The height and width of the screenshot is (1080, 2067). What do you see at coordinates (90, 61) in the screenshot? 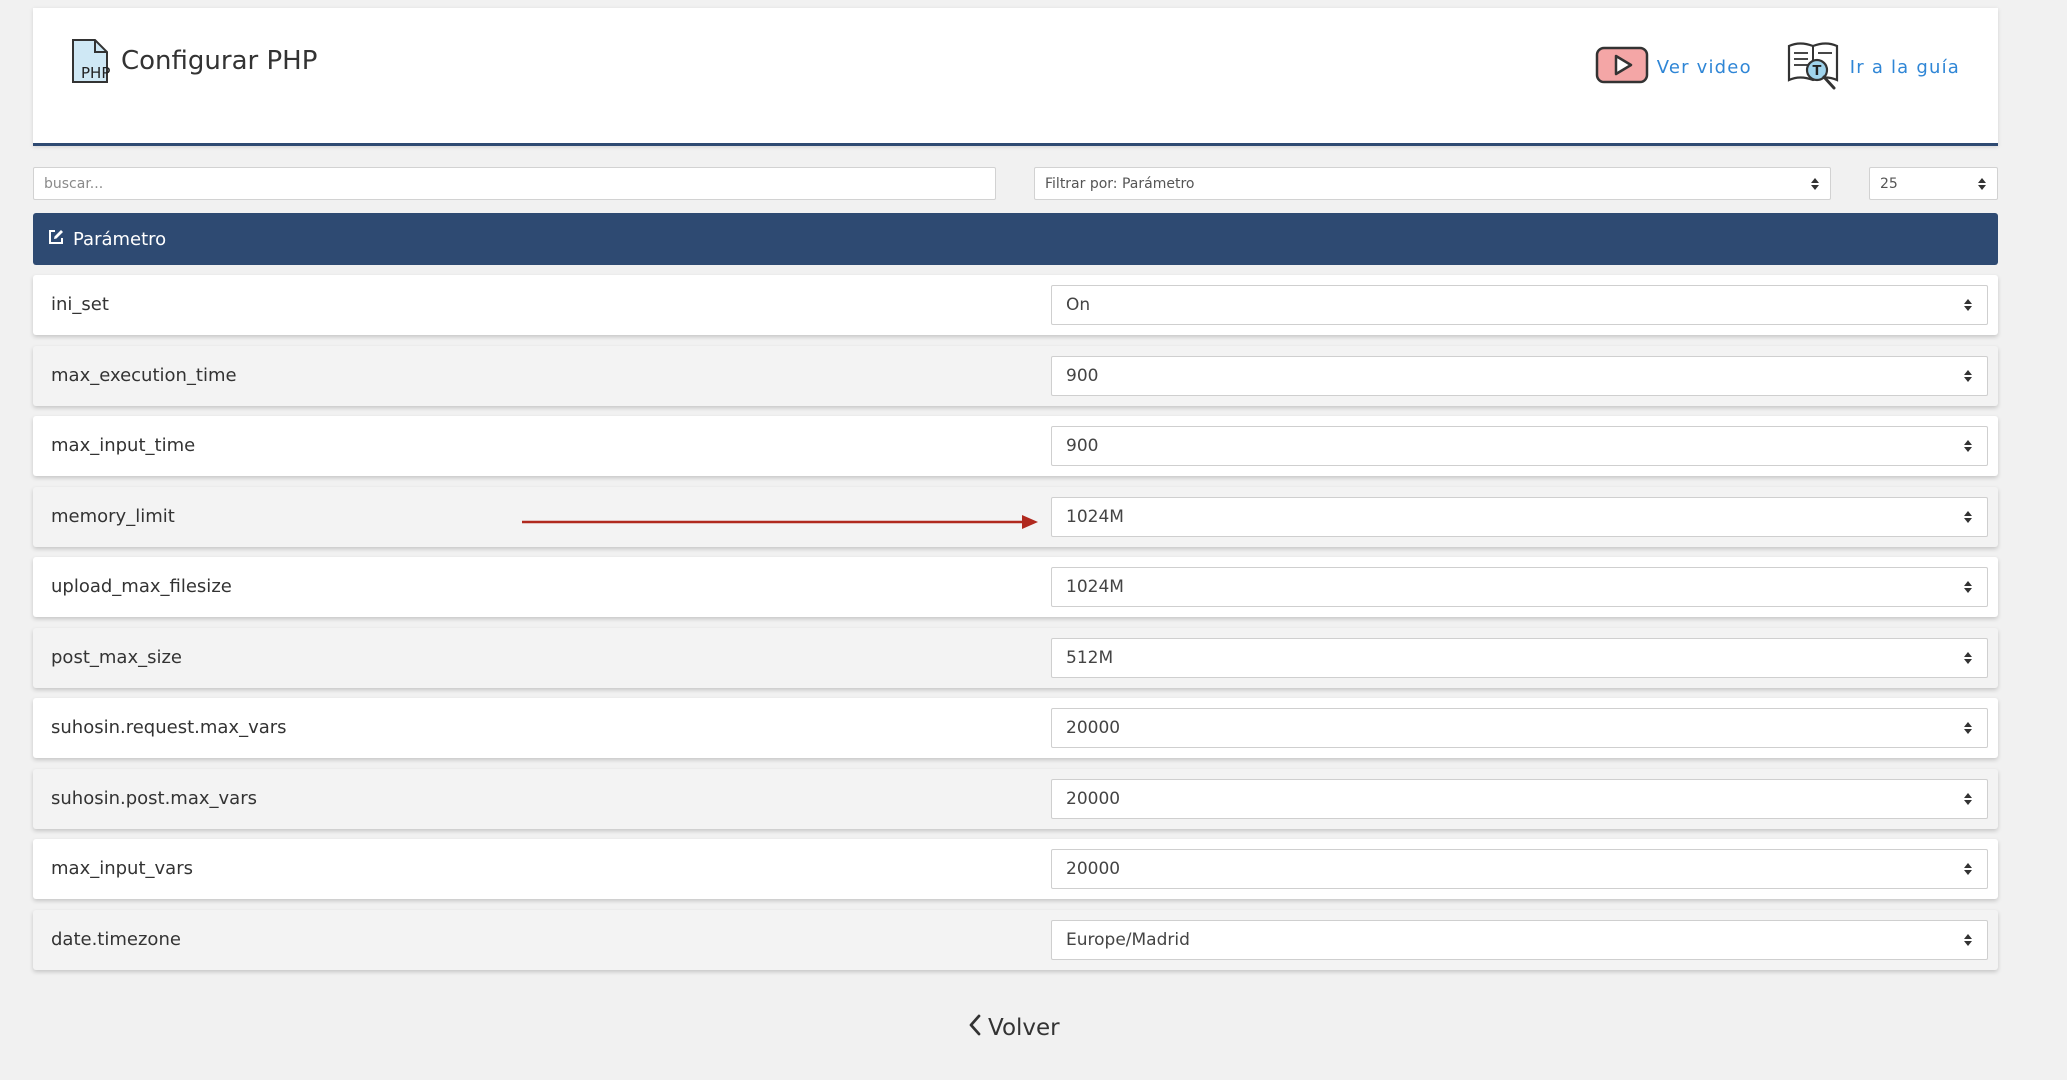
I see `php-file-icon: PHP` at bounding box center [90, 61].